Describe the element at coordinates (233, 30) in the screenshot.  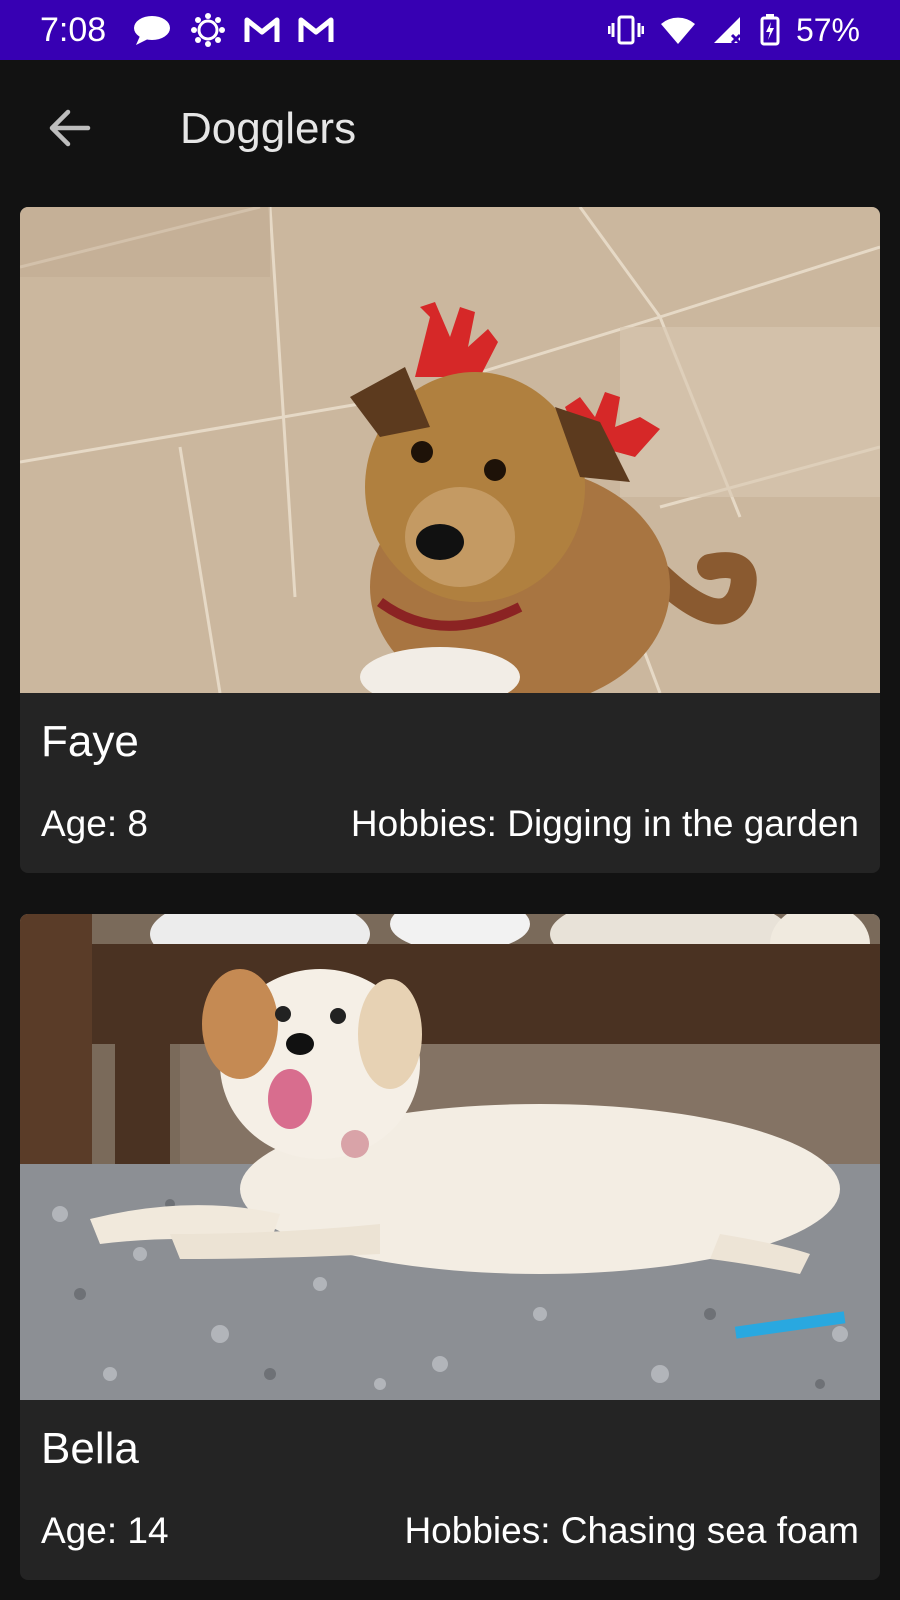
I see `notification-icons` at that location.